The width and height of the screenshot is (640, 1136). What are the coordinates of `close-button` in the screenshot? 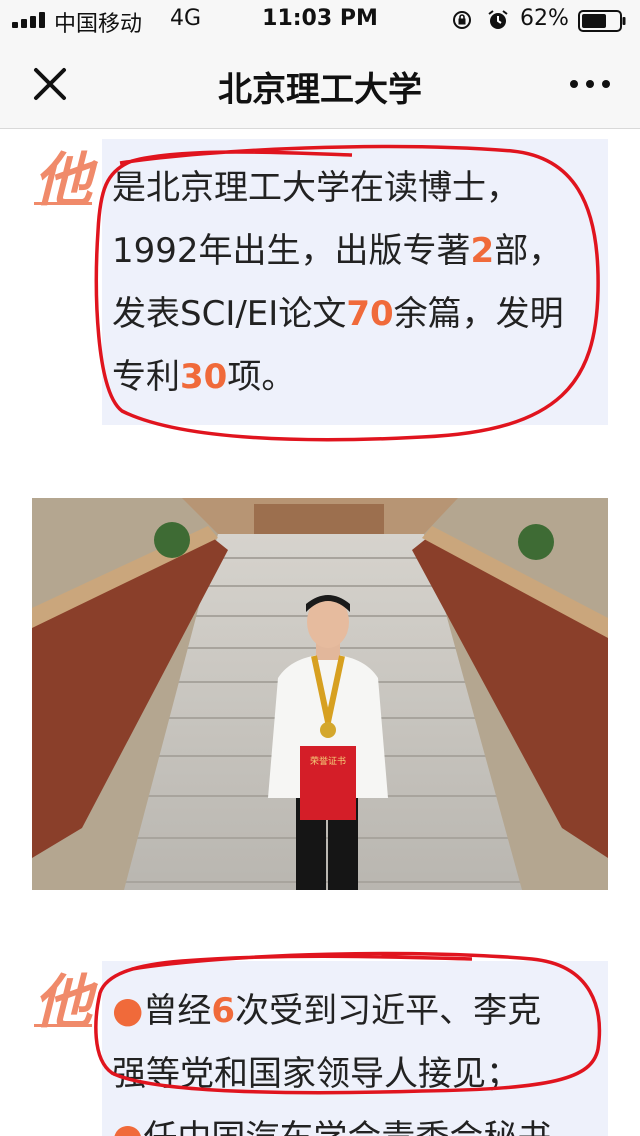 It's located at (50, 84).